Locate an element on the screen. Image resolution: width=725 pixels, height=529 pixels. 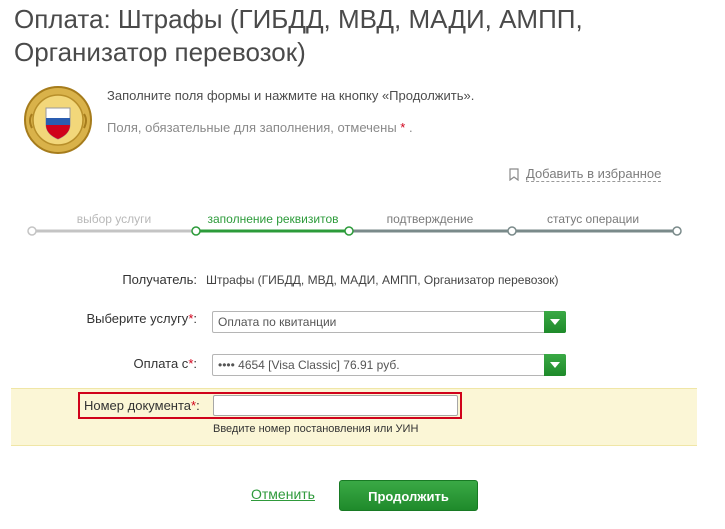
step-label-service: выбор услуги is located at coordinates (114, 219).